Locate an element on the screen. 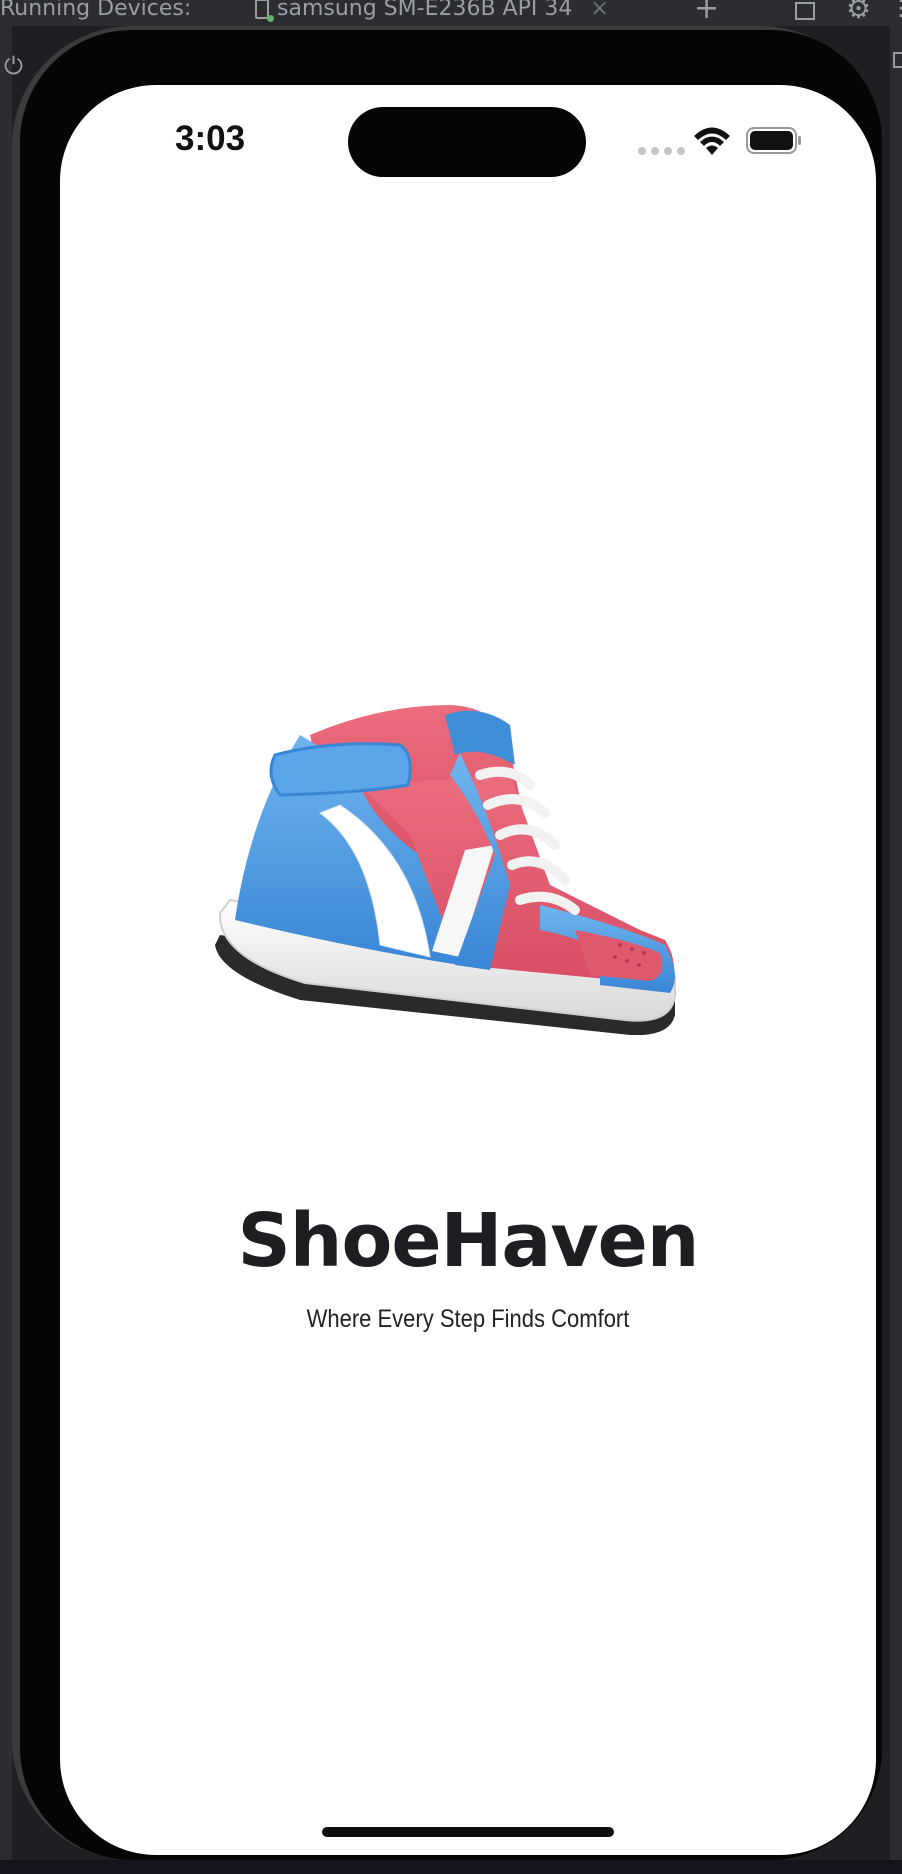 The height and width of the screenshot is (1874, 902). tagline: Where Every Step Finds Comfort is located at coordinates (468, 1319).